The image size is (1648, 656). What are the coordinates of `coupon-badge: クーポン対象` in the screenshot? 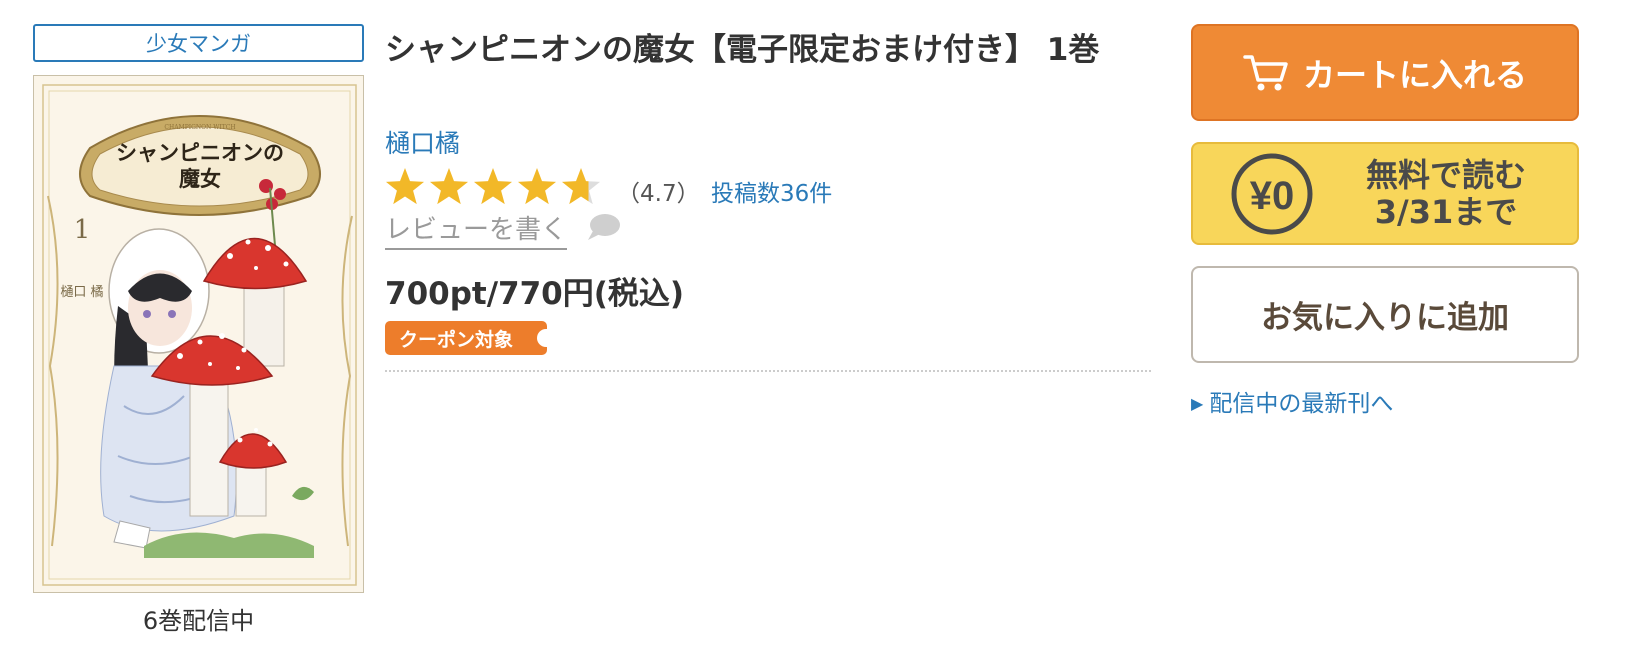 It's located at (466, 338).